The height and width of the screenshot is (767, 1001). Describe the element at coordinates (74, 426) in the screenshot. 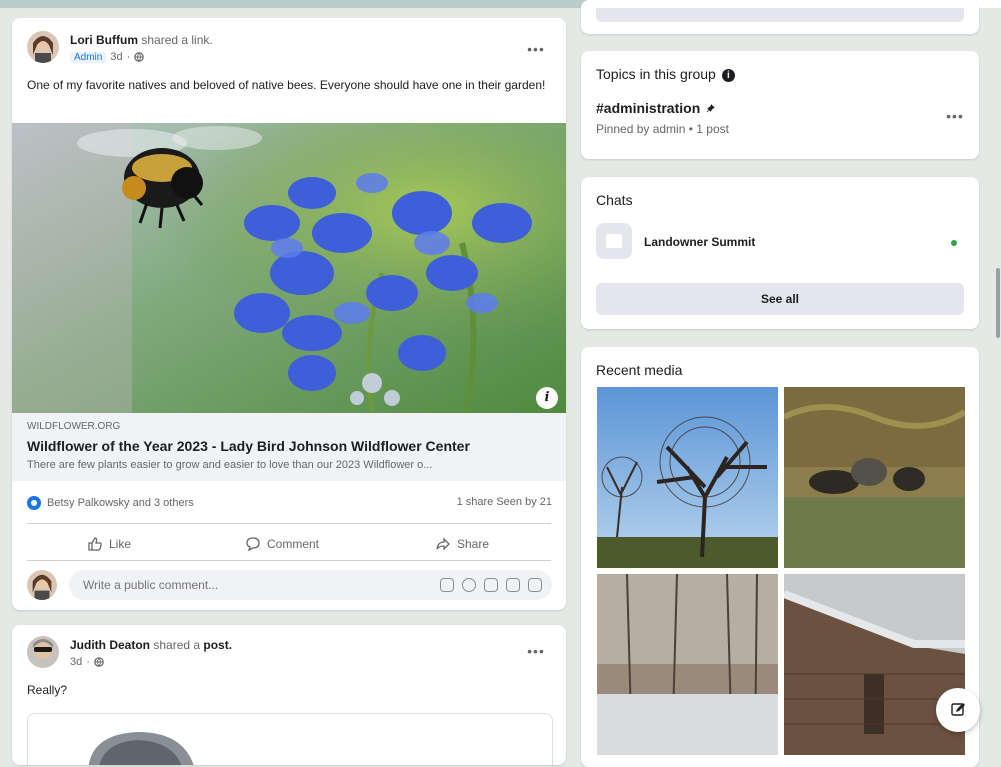

I see `link-domain: WILDFLOWER.ORG` at that location.